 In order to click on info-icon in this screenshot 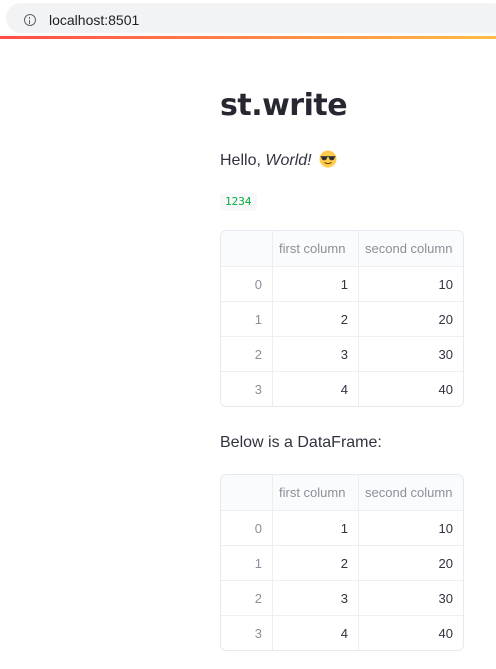, I will do `click(30, 20)`.